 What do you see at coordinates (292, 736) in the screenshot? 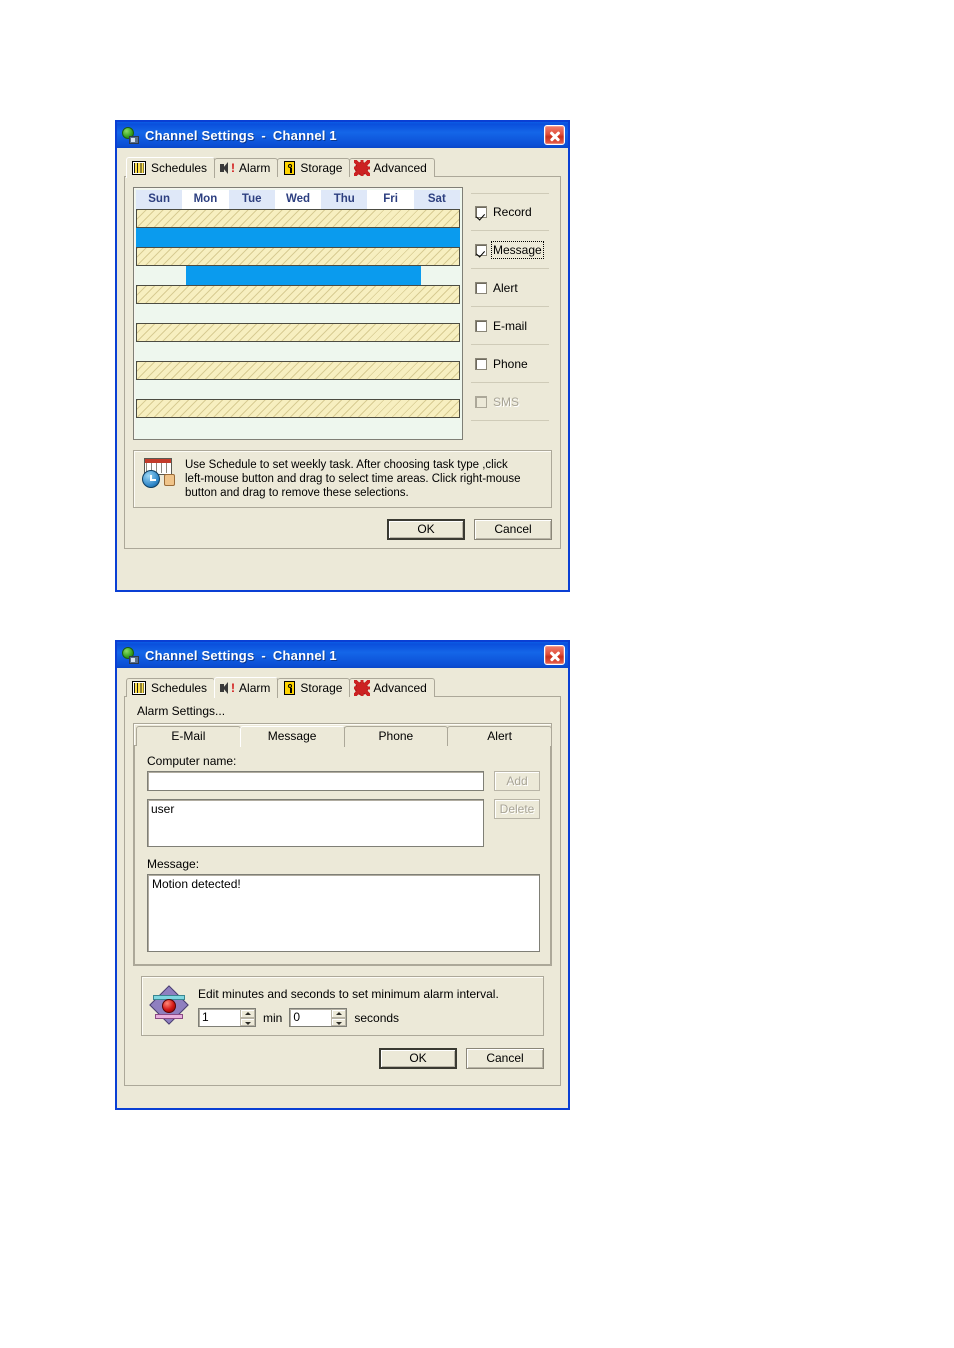
I see `inner-tab-message: Message` at bounding box center [292, 736].